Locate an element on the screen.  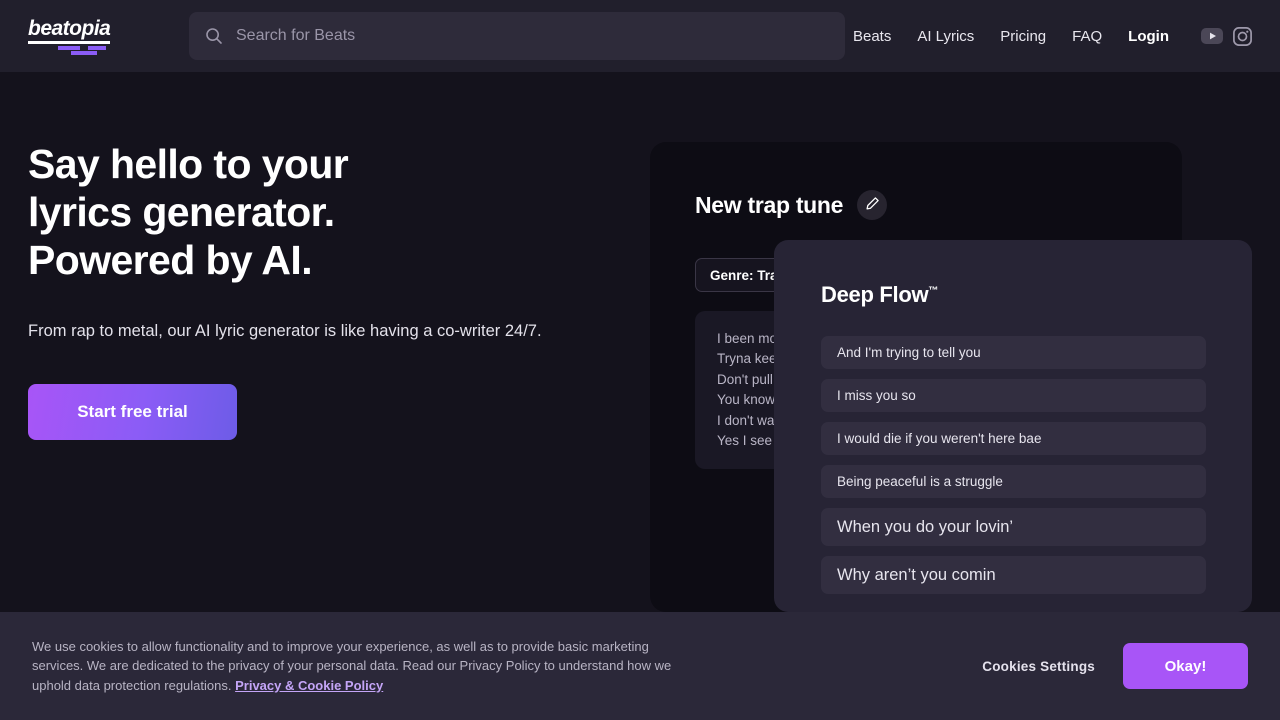
cookies-accept-button: Okay! is located at coordinates (1185, 666).